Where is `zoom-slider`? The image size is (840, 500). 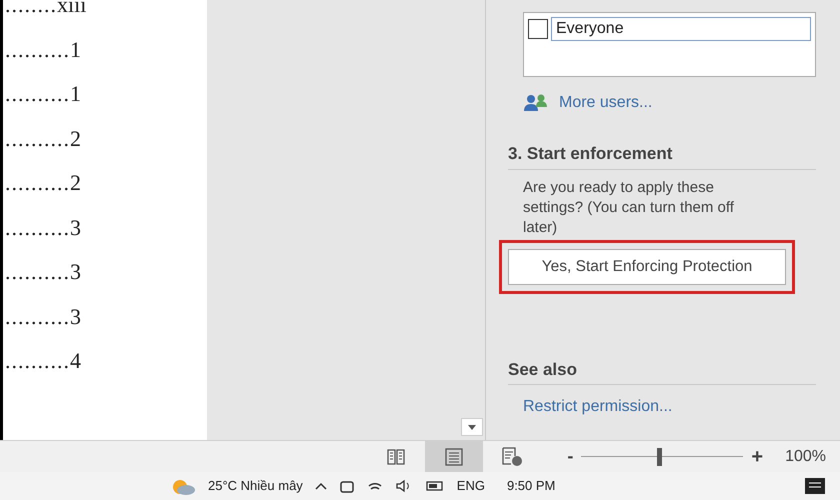 zoom-slider is located at coordinates (662, 457).